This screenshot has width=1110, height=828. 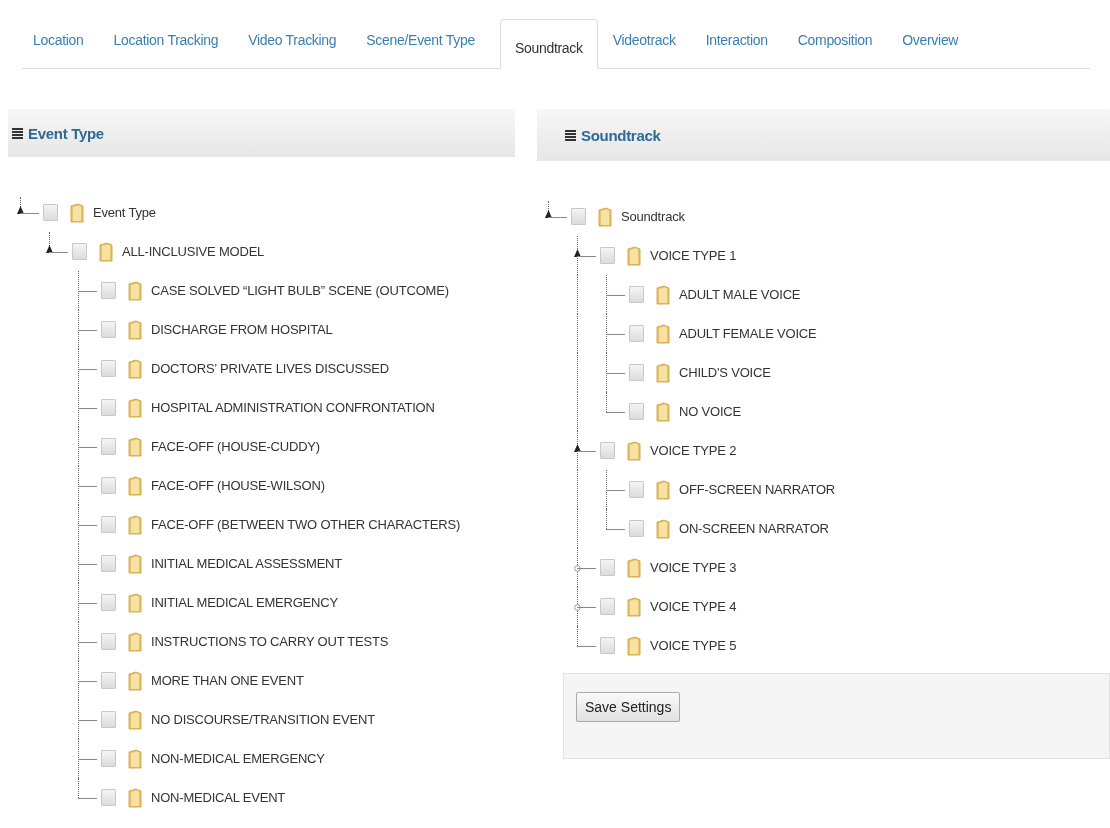 What do you see at coordinates (300, 290) in the screenshot?
I see `tree-item-label: CASE SOLVED “LIGHT BULB” SCENE (OUTCOME)` at bounding box center [300, 290].